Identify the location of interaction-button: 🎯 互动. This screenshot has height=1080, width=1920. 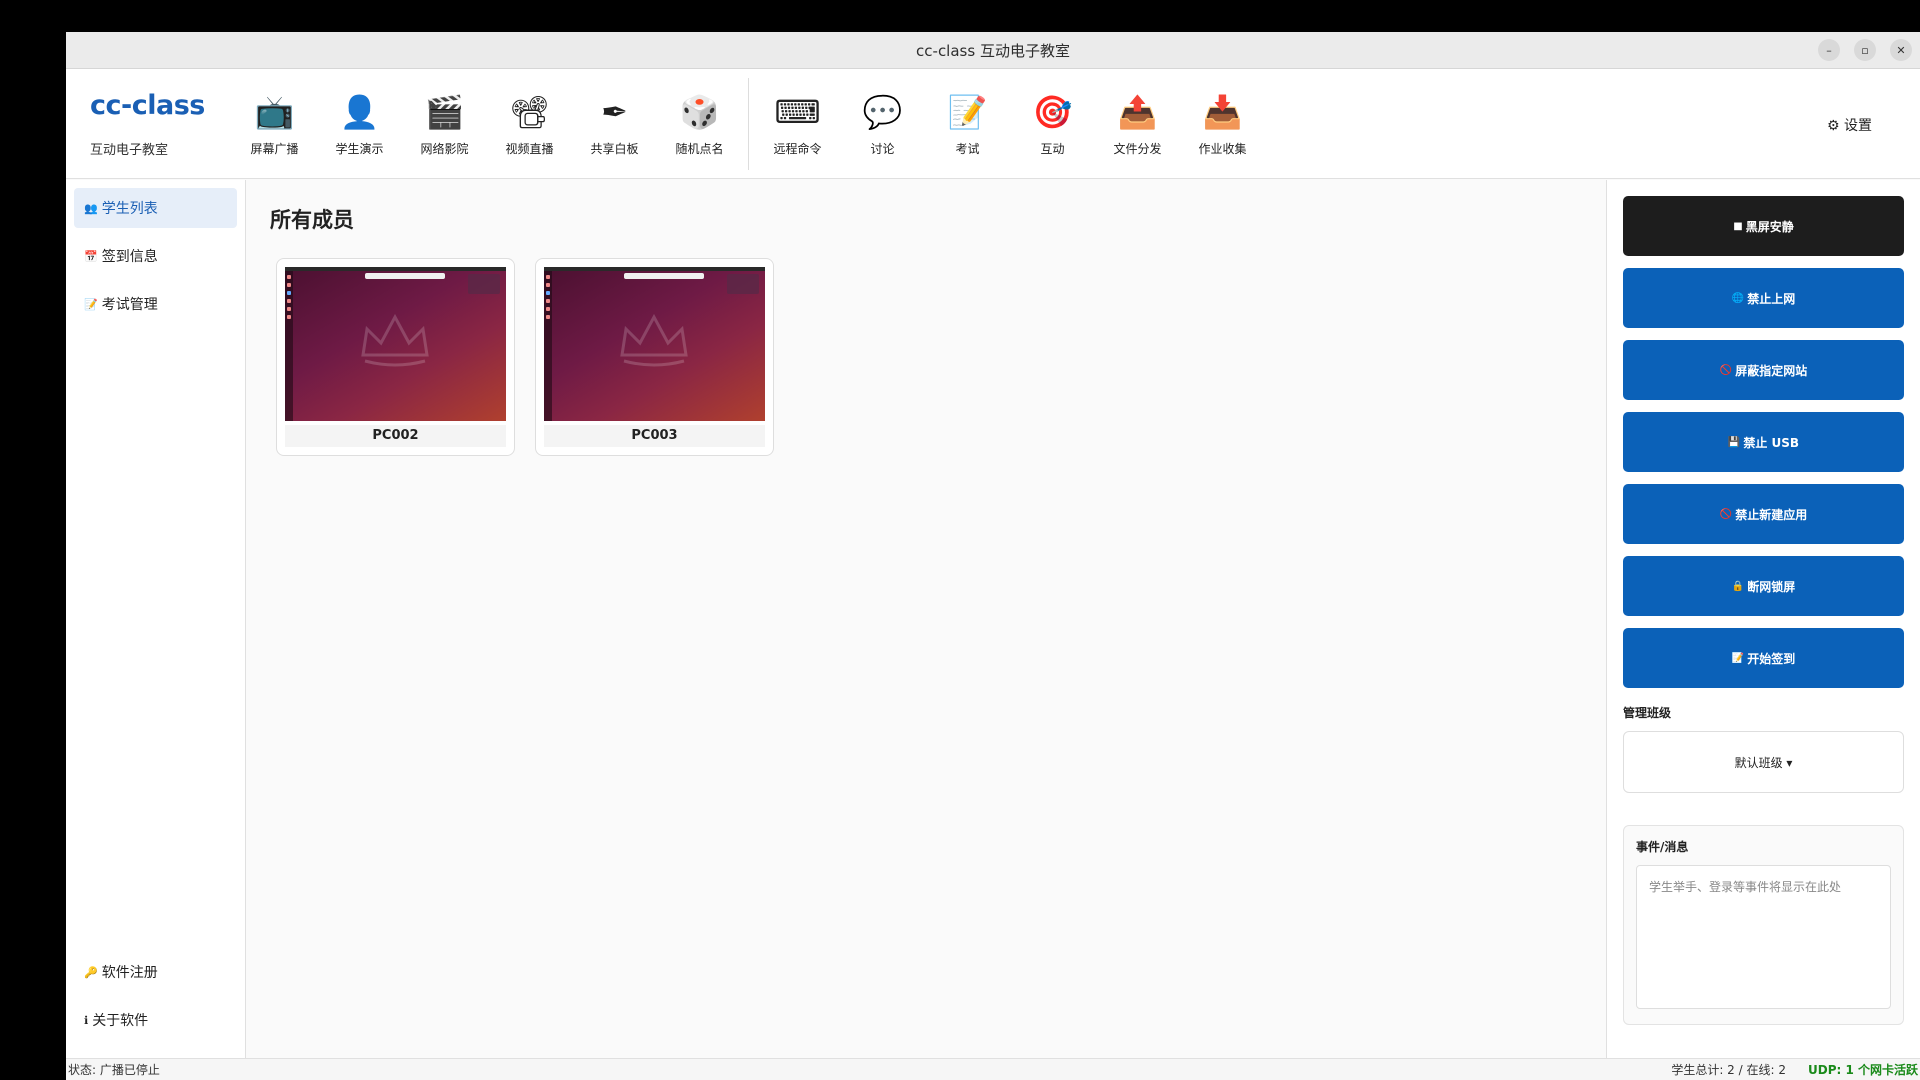
(1052, 123).